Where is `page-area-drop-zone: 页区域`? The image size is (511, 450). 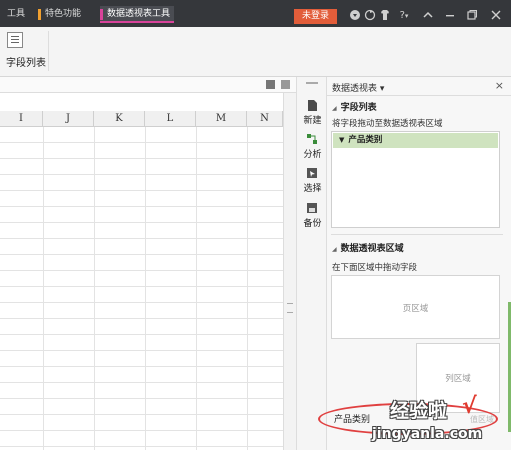
page-area-drop-zone: 页区域 is located at coordinates (415, 307).